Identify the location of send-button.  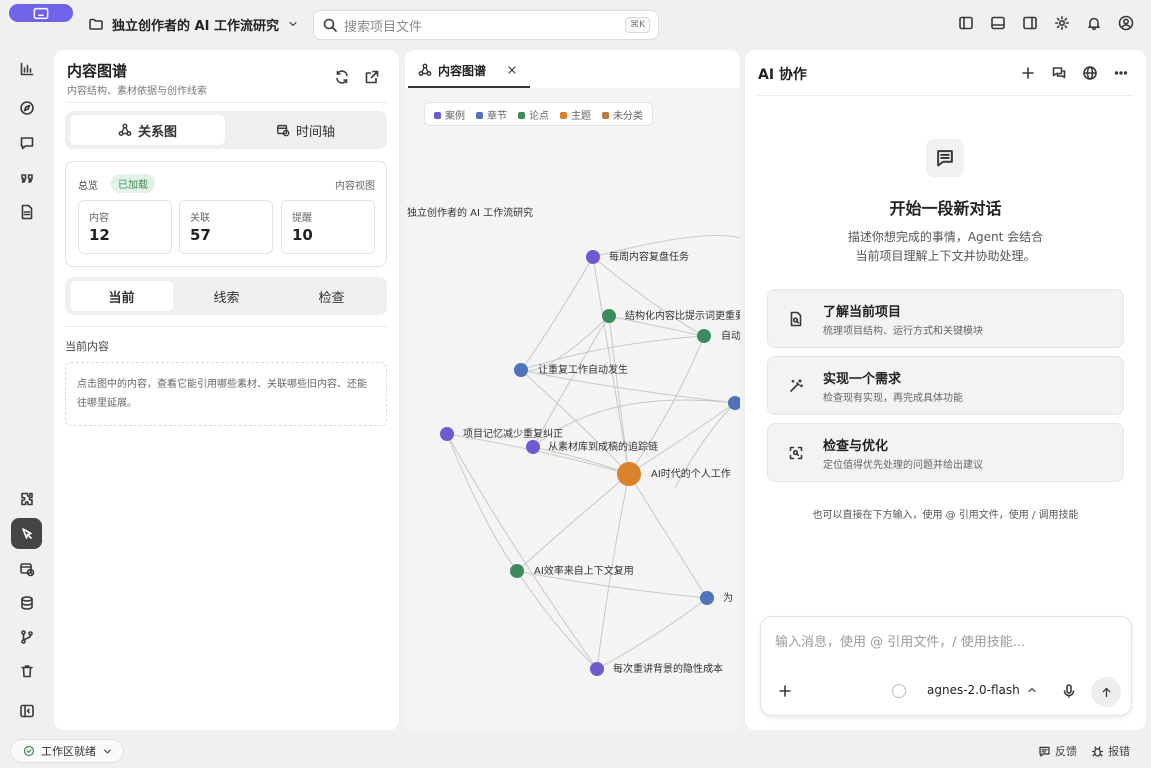
(1106, 692).